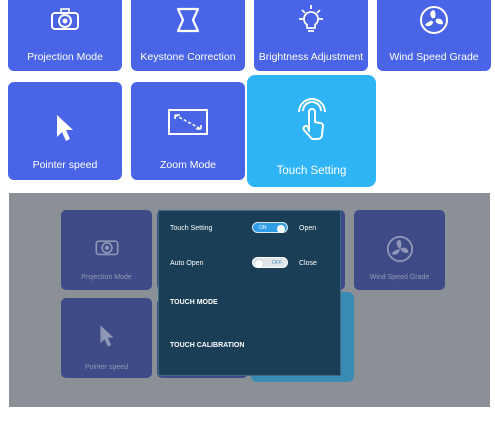  Describe the element at coordinates (311, 118) in the screenshot. I see `touch-icon` at that location.